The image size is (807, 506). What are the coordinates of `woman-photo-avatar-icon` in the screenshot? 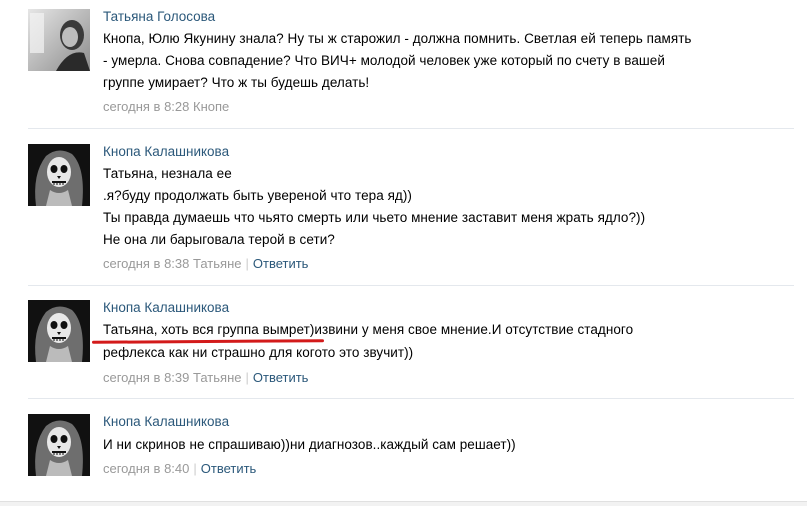 It's located at (59, 40).